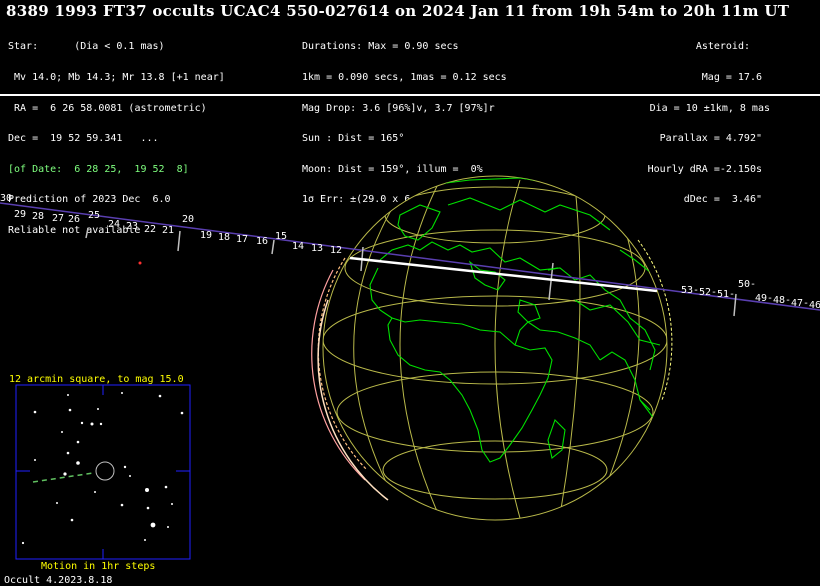 The image size is (820, 586). Describe the element at coordinates (140, 263) in the screenshot. I see `sub-solar-marker` at that location.